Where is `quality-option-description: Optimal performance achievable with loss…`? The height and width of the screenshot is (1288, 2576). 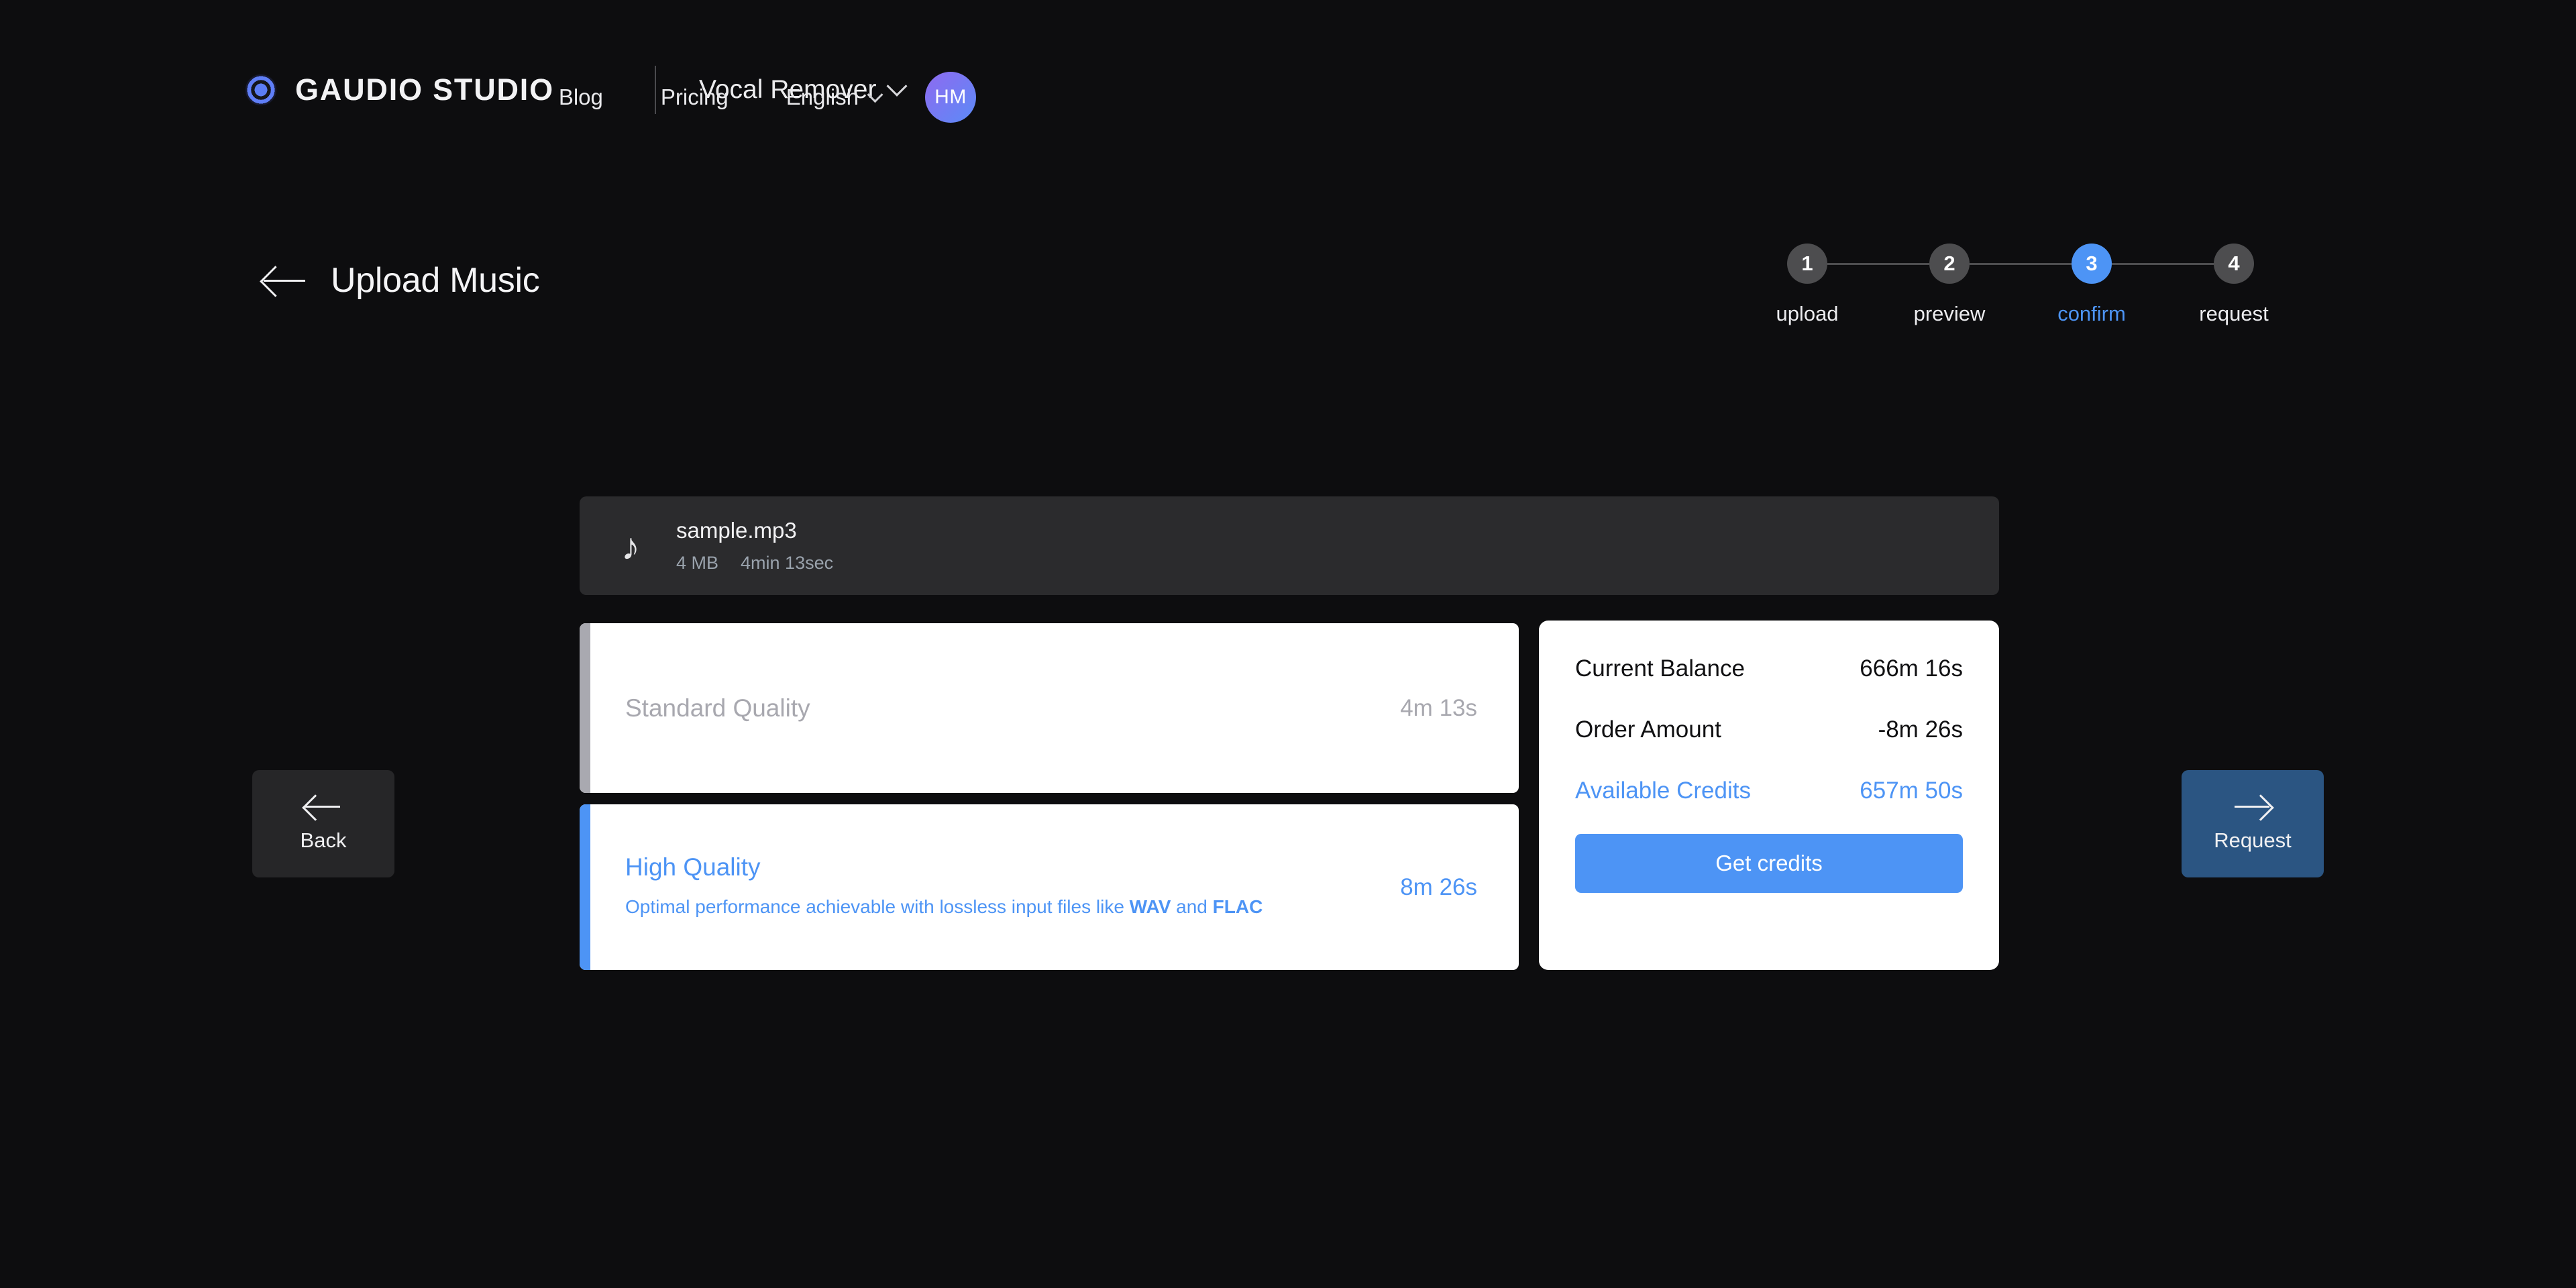 quality-option-description: Optimal performance achievable with loss… is located at coordinates (1012, 906).